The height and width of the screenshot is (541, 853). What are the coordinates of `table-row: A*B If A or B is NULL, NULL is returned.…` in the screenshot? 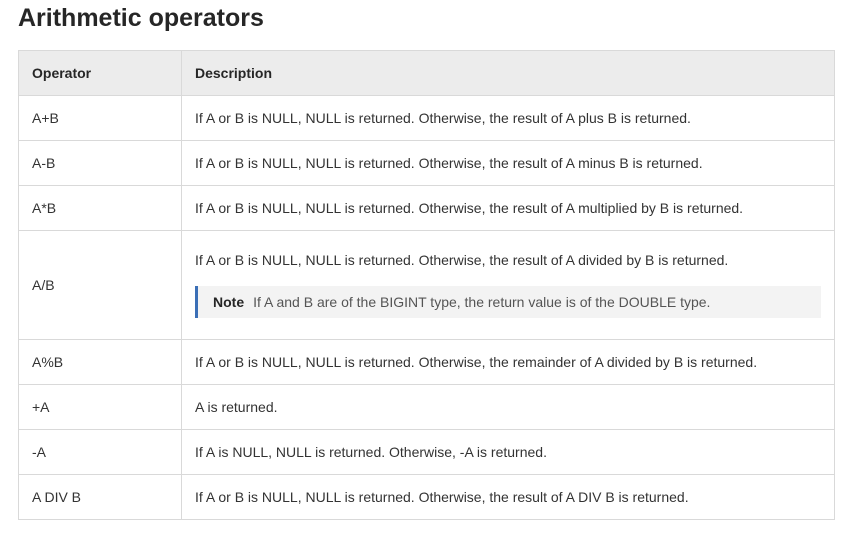 It's located at (426, 208).